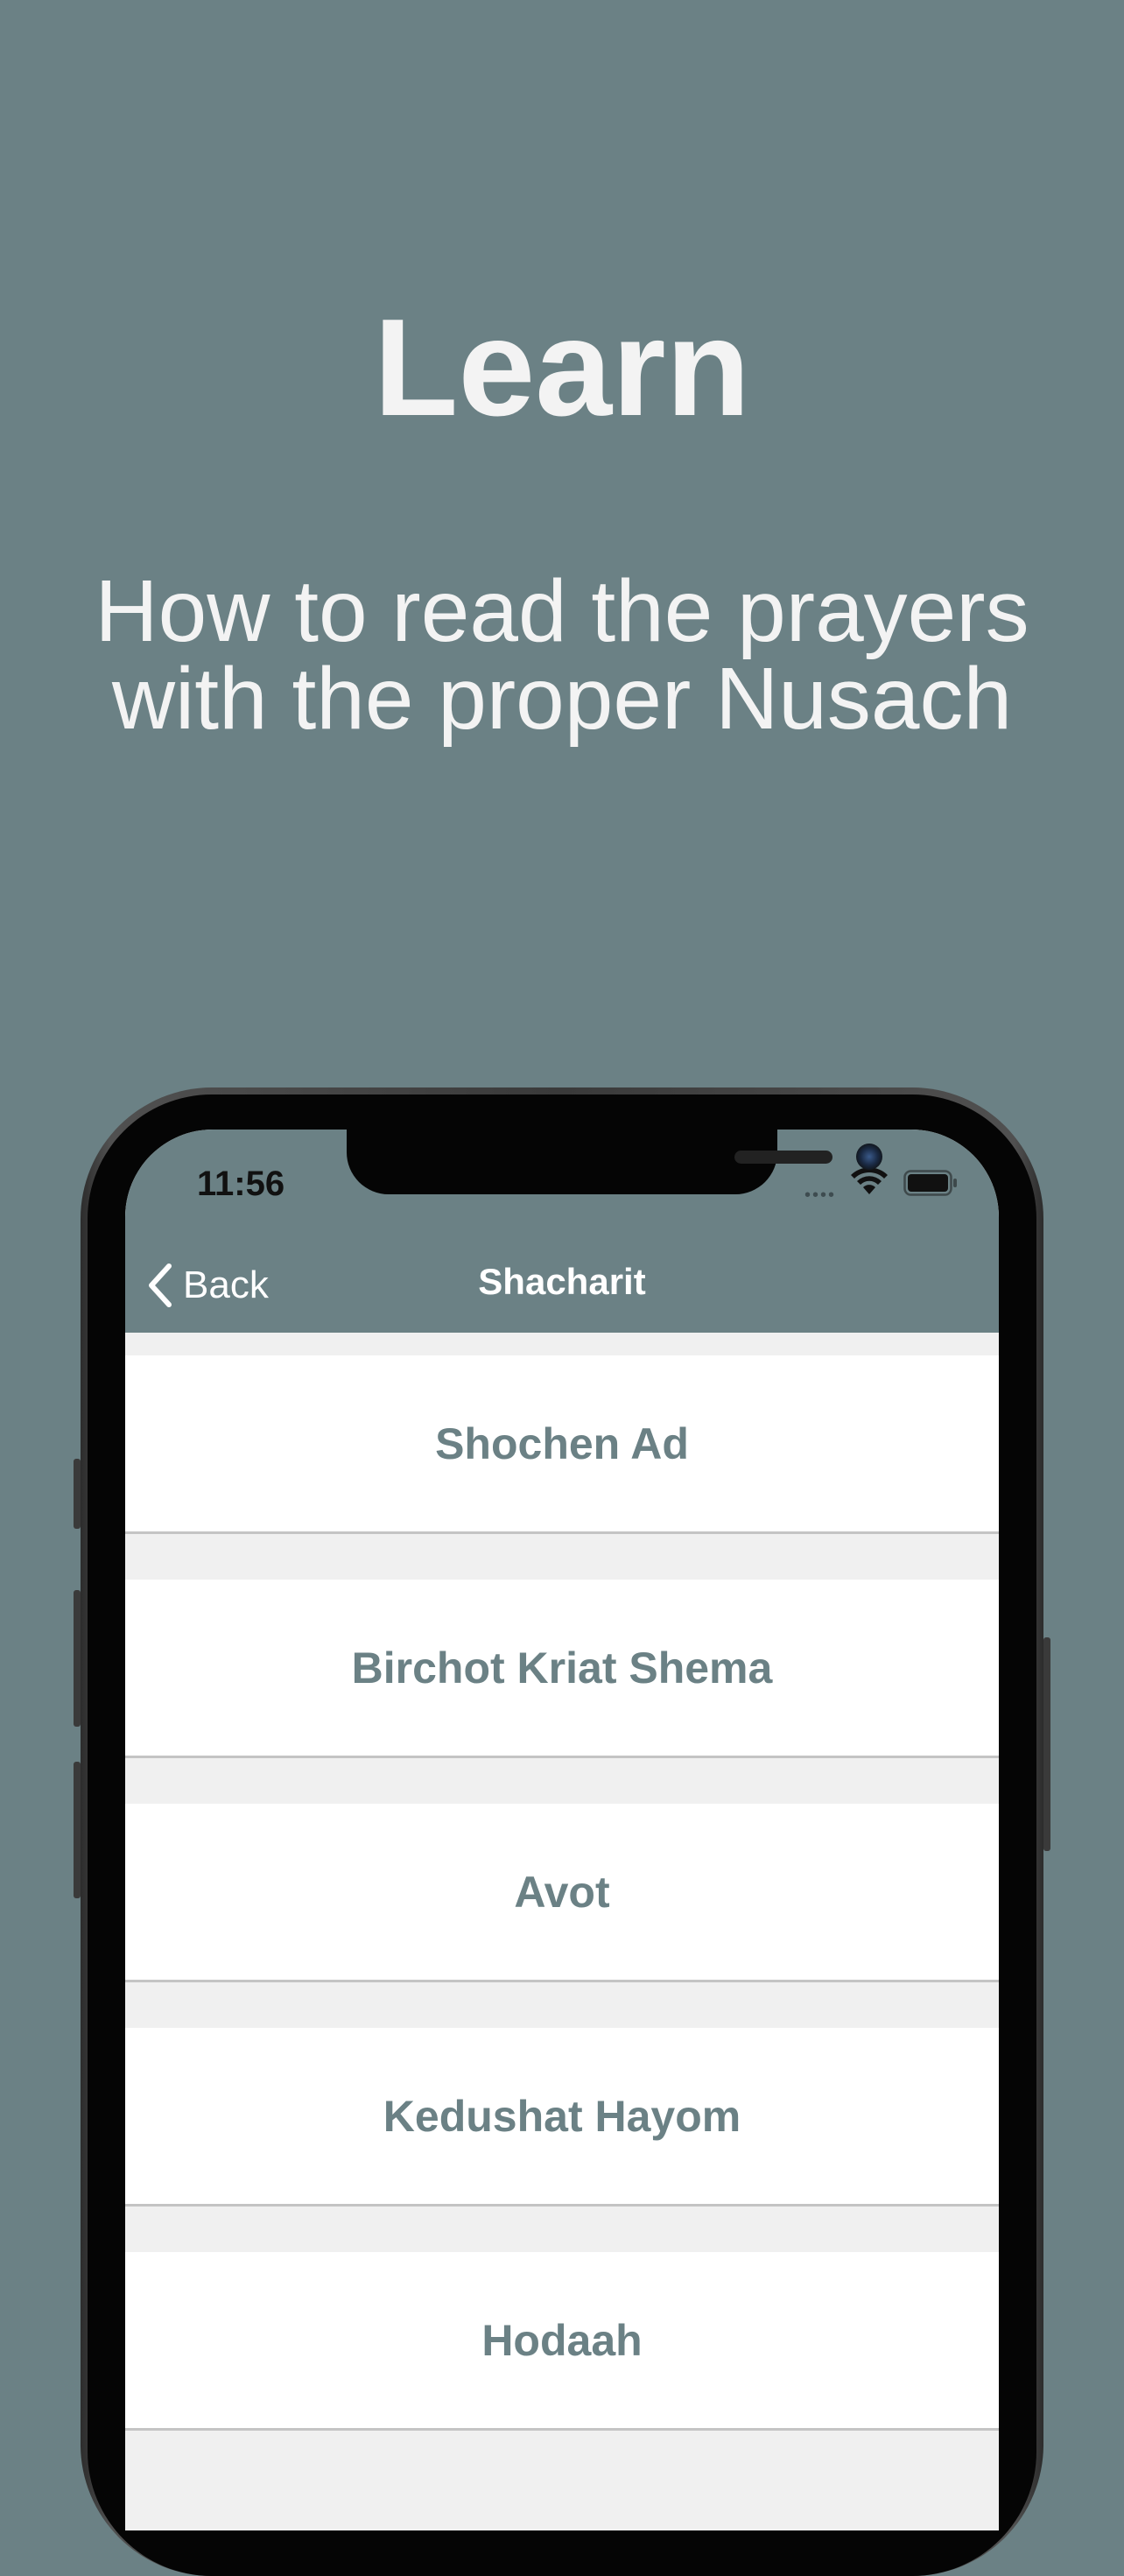  Describe the element at coordinates (241, 1184) in the screenshot. I see `status-time: 11:56` at that location.